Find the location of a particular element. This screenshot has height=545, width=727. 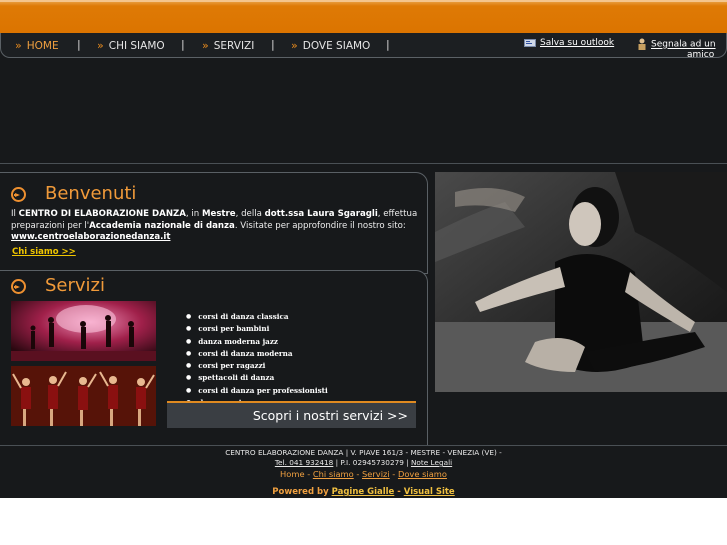

nav-servizi: » SERVIZI is located at coordinates (228, 45).